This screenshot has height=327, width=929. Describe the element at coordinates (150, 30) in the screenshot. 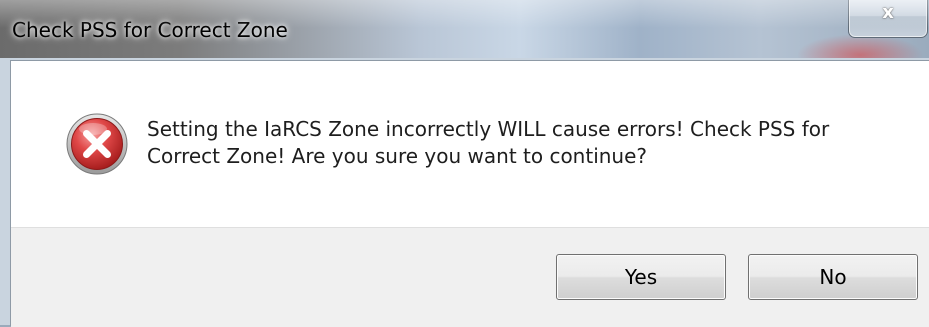

I see `window-title: Check PSS for Correct Zone` at that location.